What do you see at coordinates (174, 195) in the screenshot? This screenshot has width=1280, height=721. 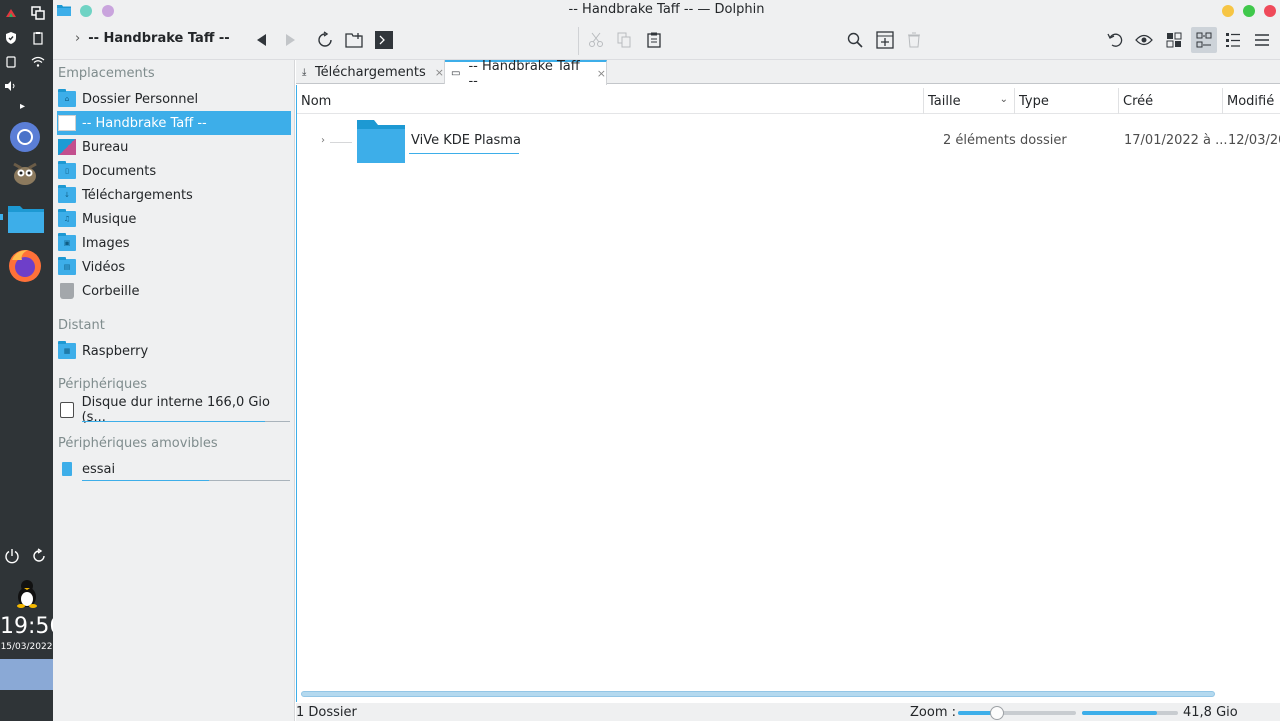 I see `place-downloads: ↓ Téléchargements` at bounding box center [174, 195].